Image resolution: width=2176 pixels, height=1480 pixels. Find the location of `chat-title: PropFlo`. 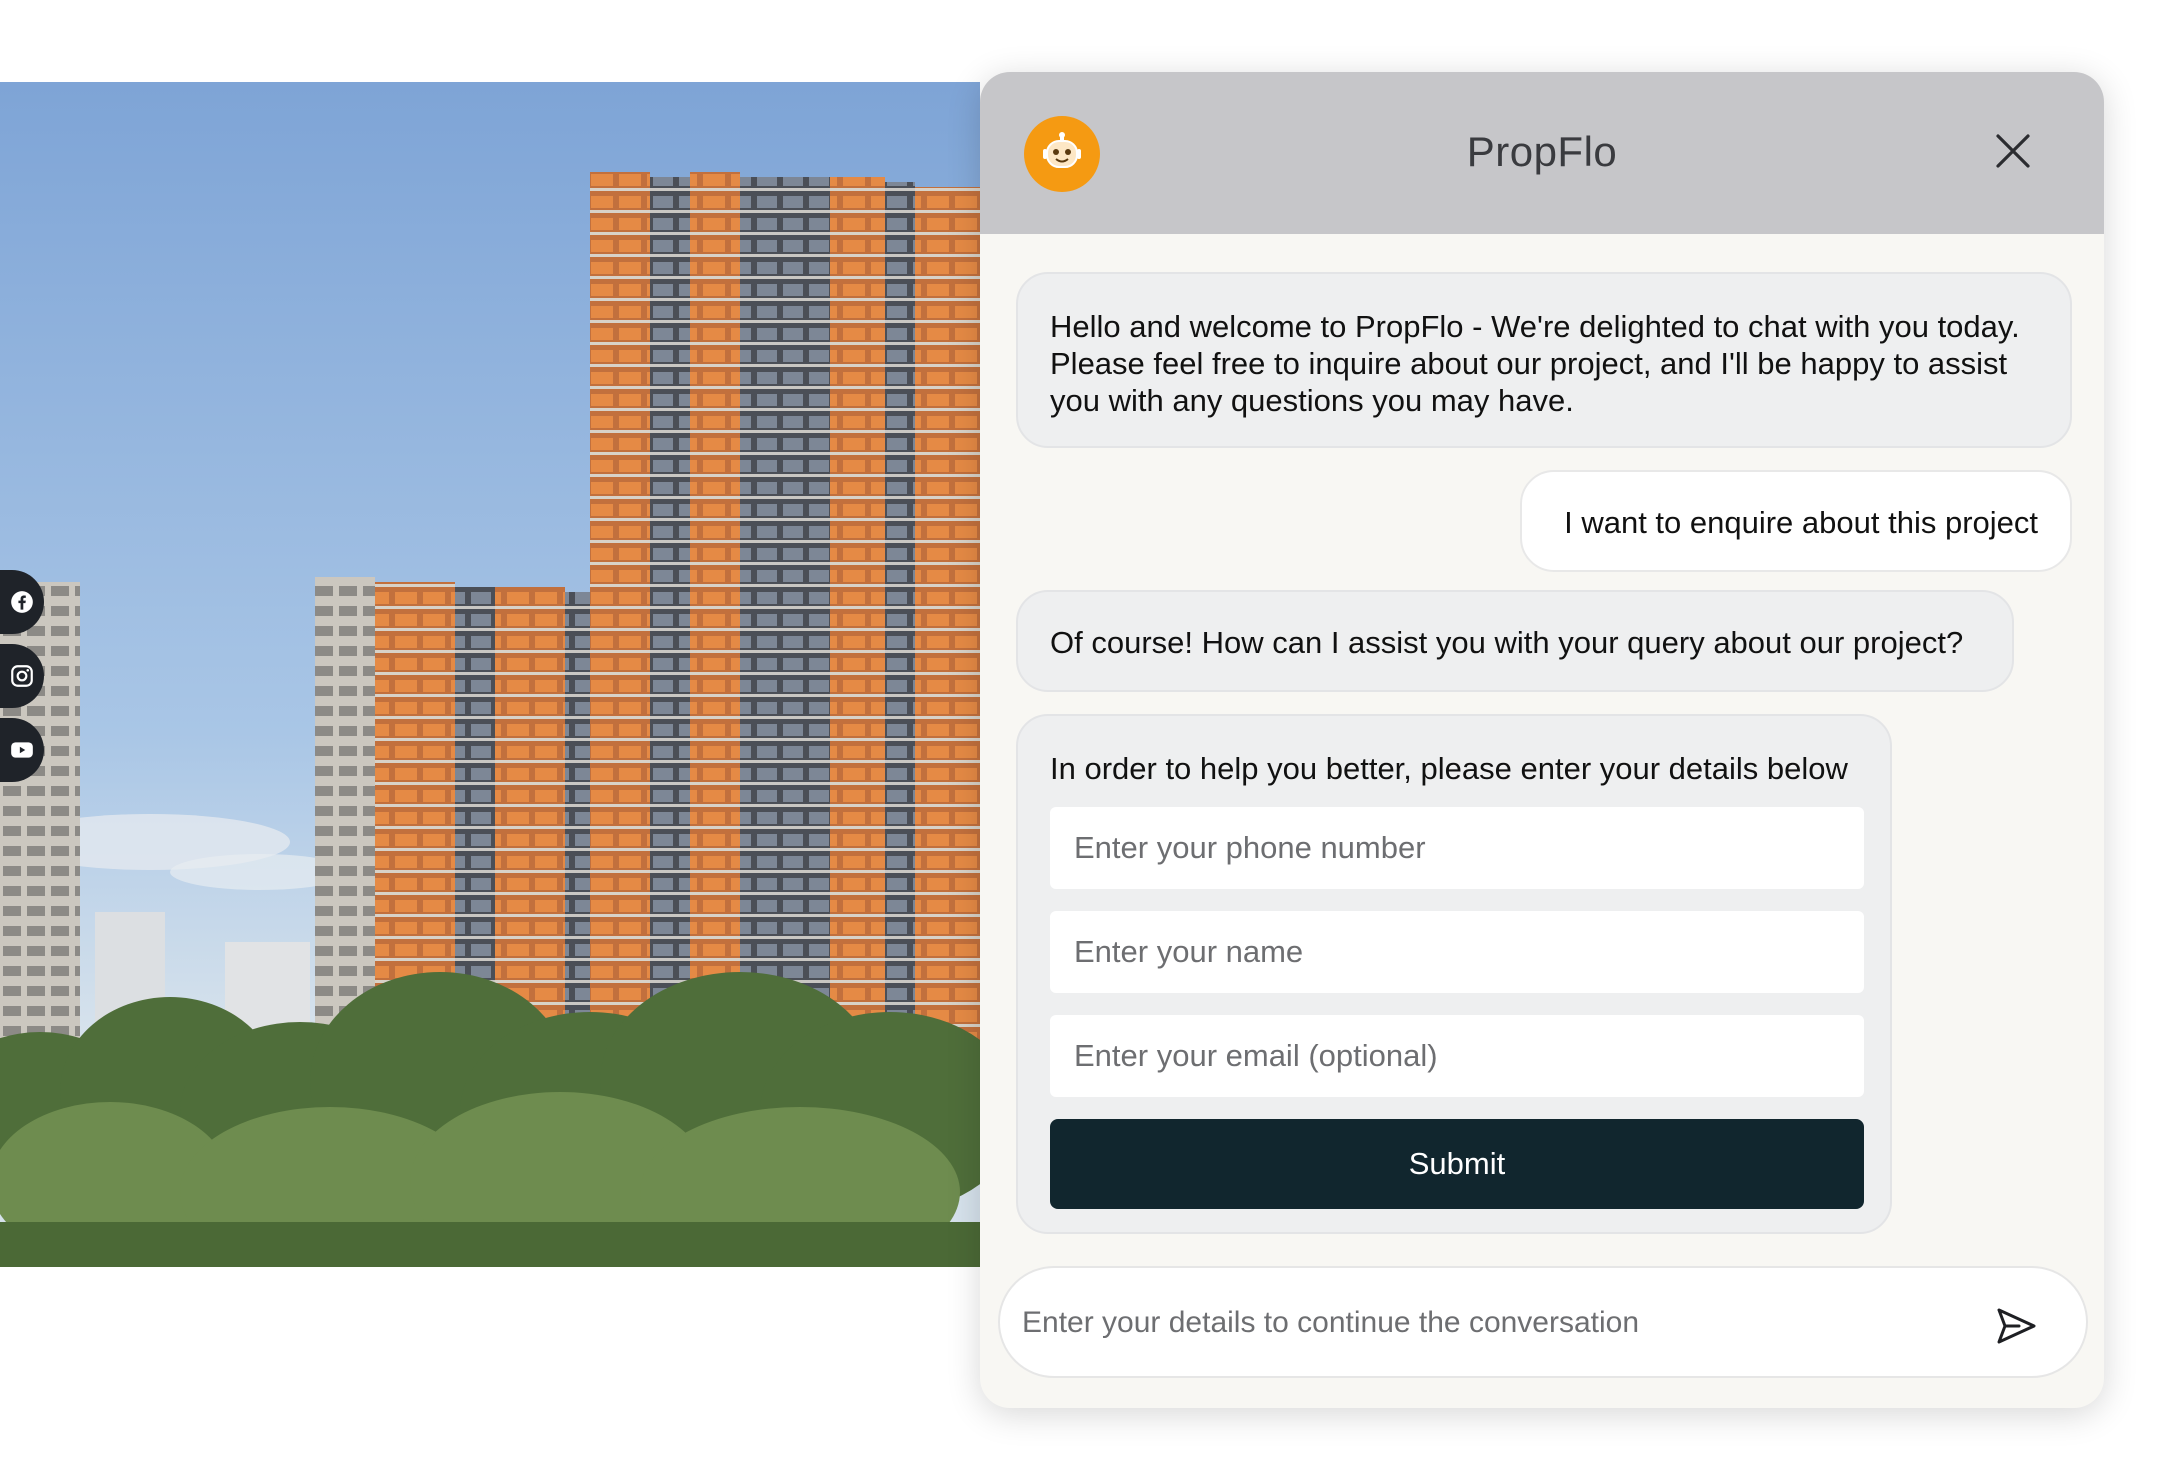

chat-title: PropFlo is located at coordinates (1542, 151).